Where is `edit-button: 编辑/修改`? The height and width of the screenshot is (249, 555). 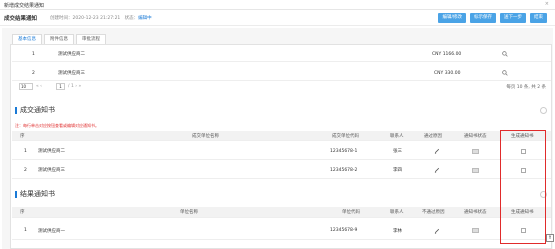
edit-button: 编辑/修改 is located at coordinates (452, 18).